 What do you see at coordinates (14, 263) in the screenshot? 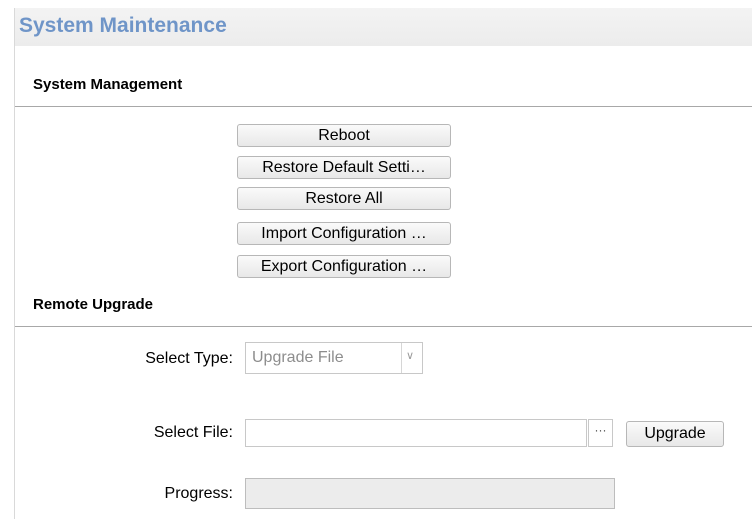
I see `page-left-border` at bounding box center [14, 263].